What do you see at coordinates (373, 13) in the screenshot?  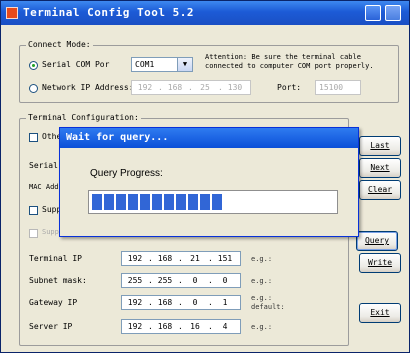 I see `minimize-button` at bounding box center [373, 13].